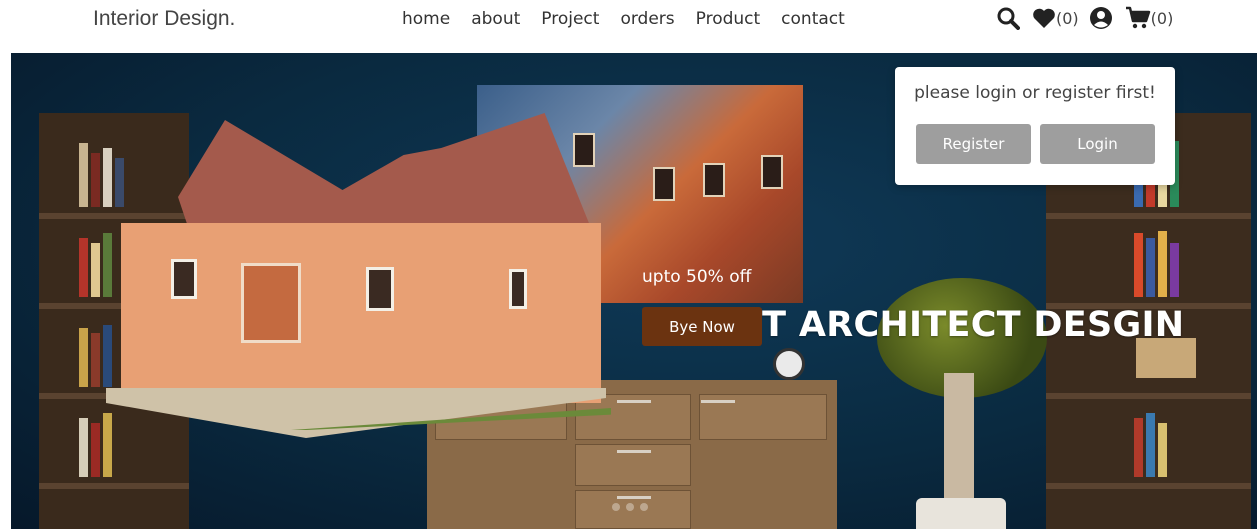 The image size is (1257, 529). I want to click on nav-product: Product, so click(728, 19).